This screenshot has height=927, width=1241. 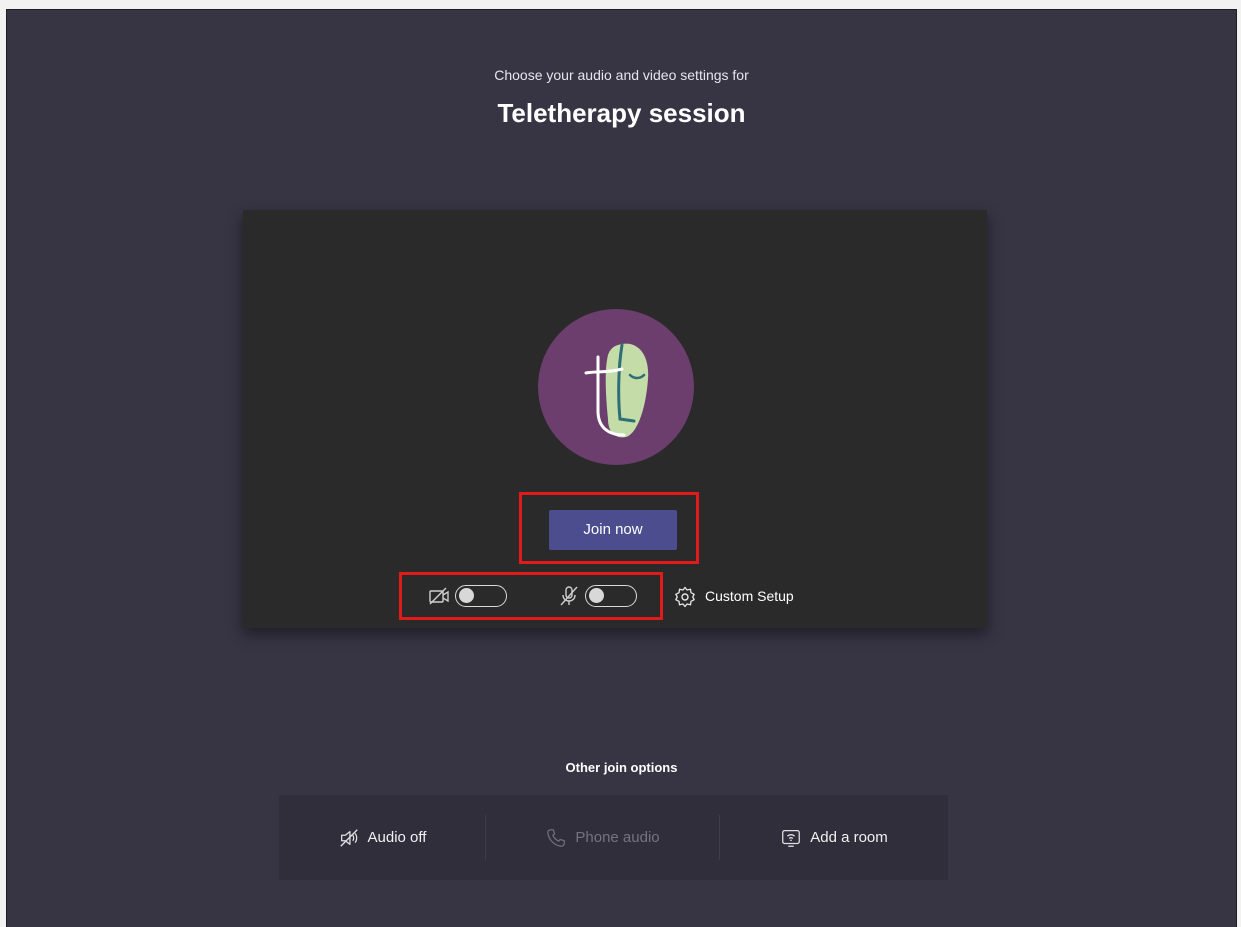 What do you see at coordinates (749, 596) in the screenshot?
I see `custom-setup-label: Custom Setup` at bounding box center [749, 596].